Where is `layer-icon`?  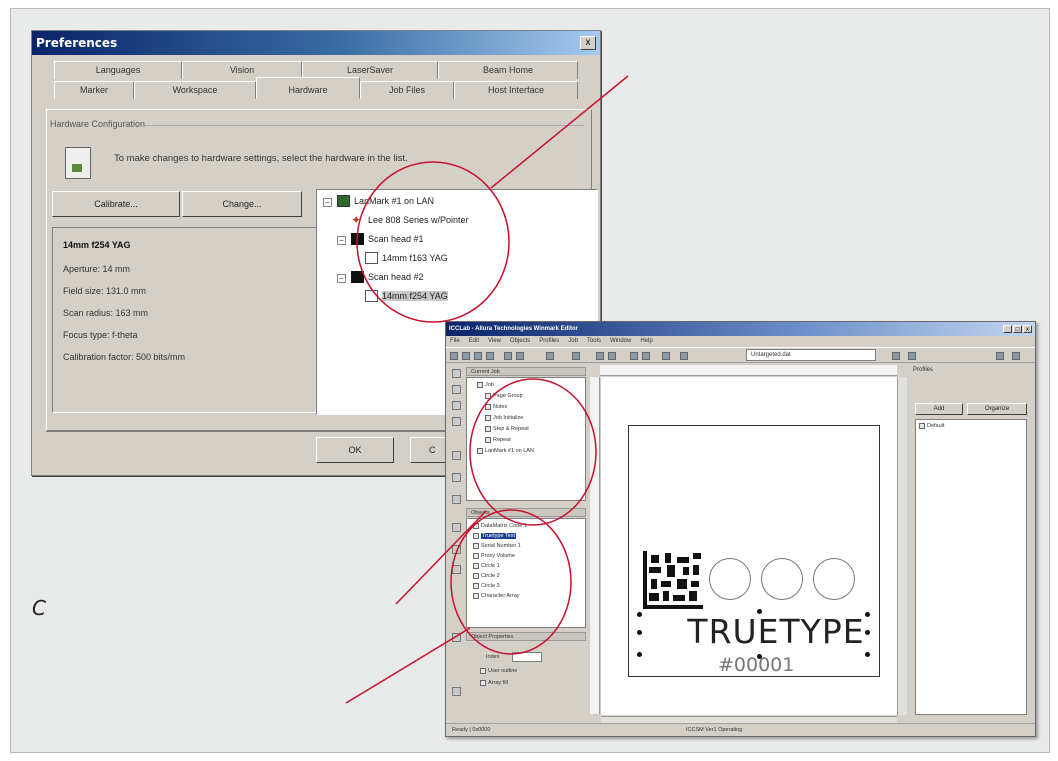 layer-icon is located at coordinates (684, 356).